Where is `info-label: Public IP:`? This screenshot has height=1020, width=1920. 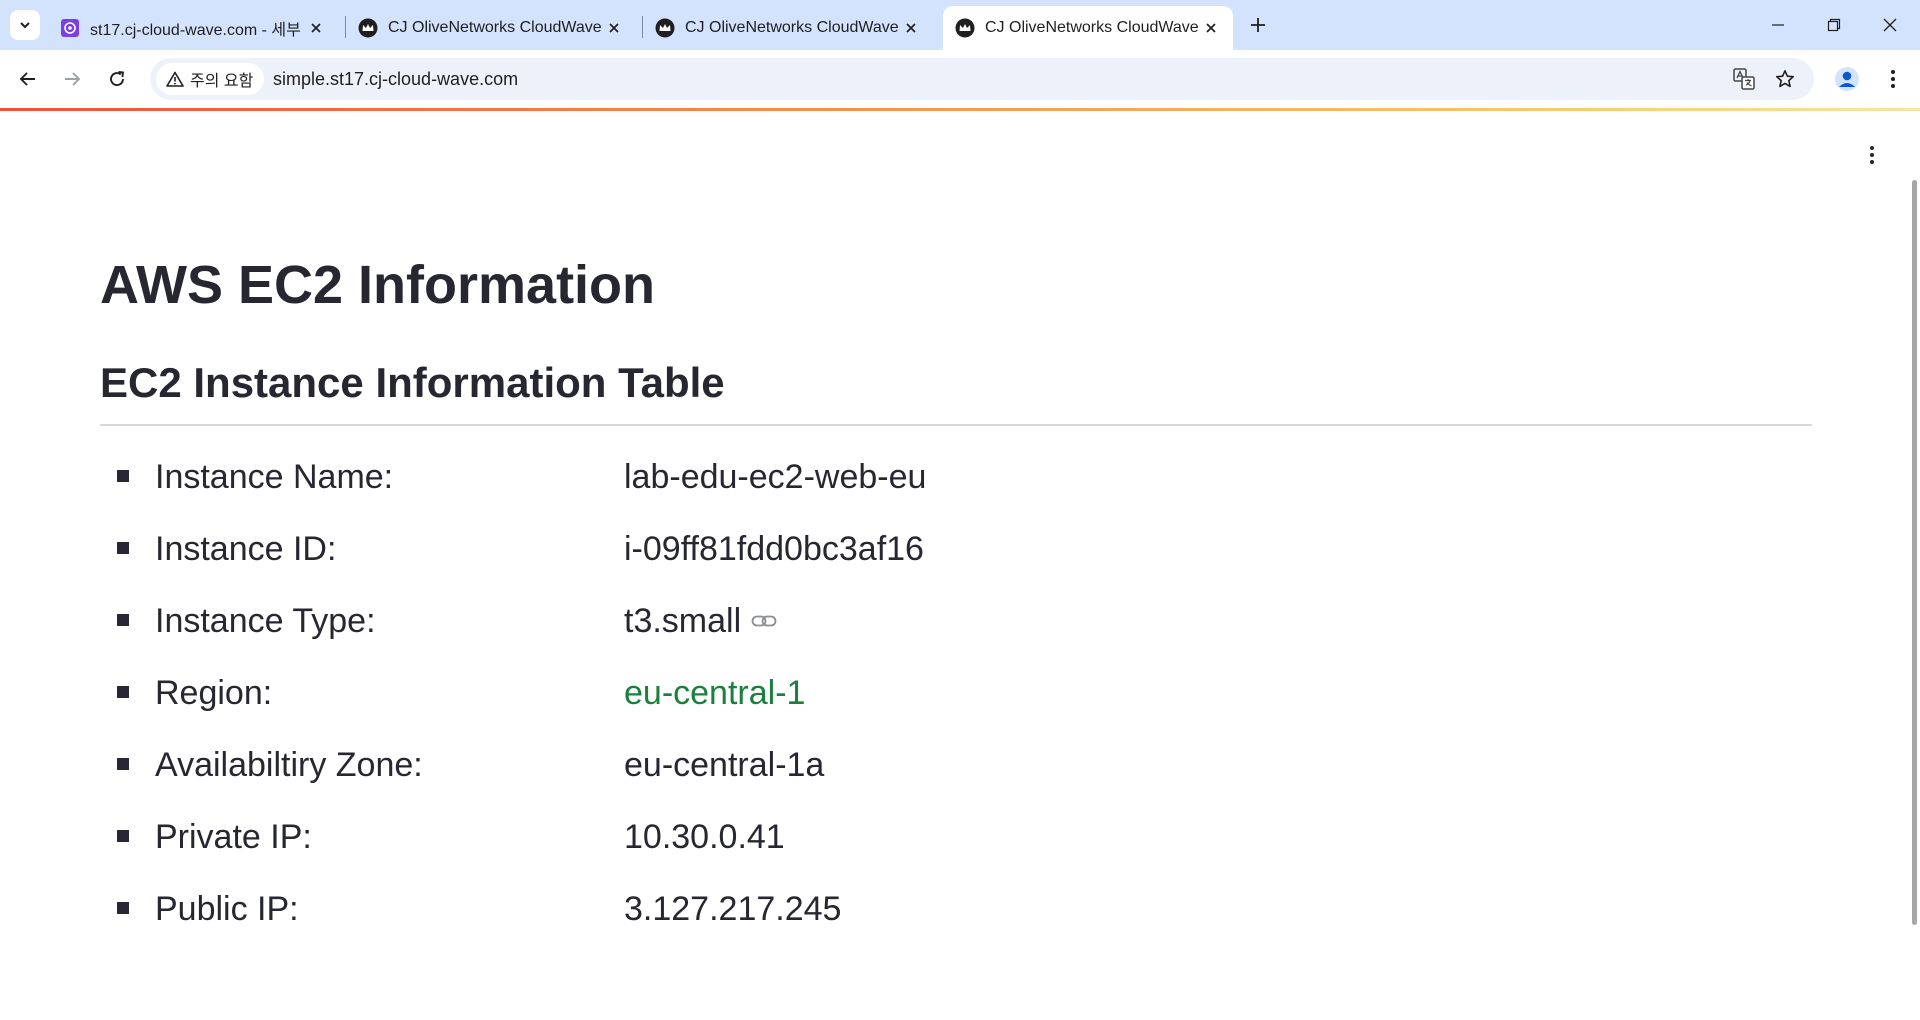 info-label: Public IP: is located at coordinates (227, 909).